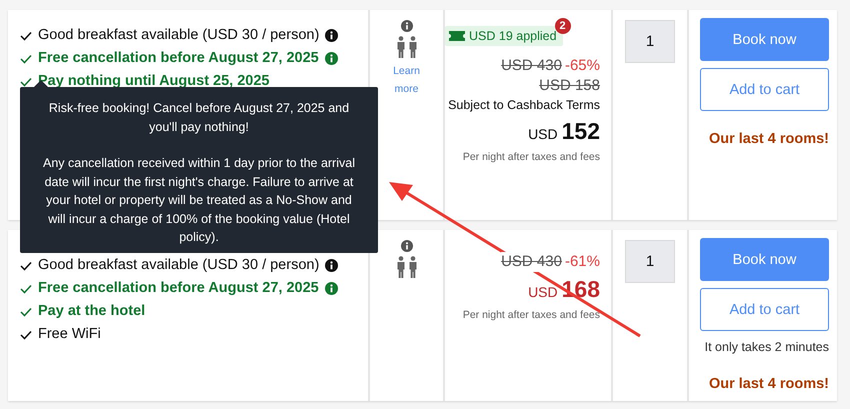 This screenshot has height=409, width=850. Describe the element at coordinates (457, 36) in the screenshot. I see `ticket-icon` at that location.